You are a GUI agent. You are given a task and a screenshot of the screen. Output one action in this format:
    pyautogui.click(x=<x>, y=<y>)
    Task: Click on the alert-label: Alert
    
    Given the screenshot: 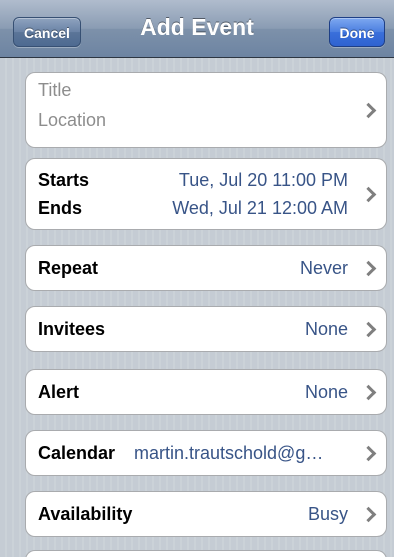 What is the action you would take?
    pyautogui.click(x=59, y=392)
    